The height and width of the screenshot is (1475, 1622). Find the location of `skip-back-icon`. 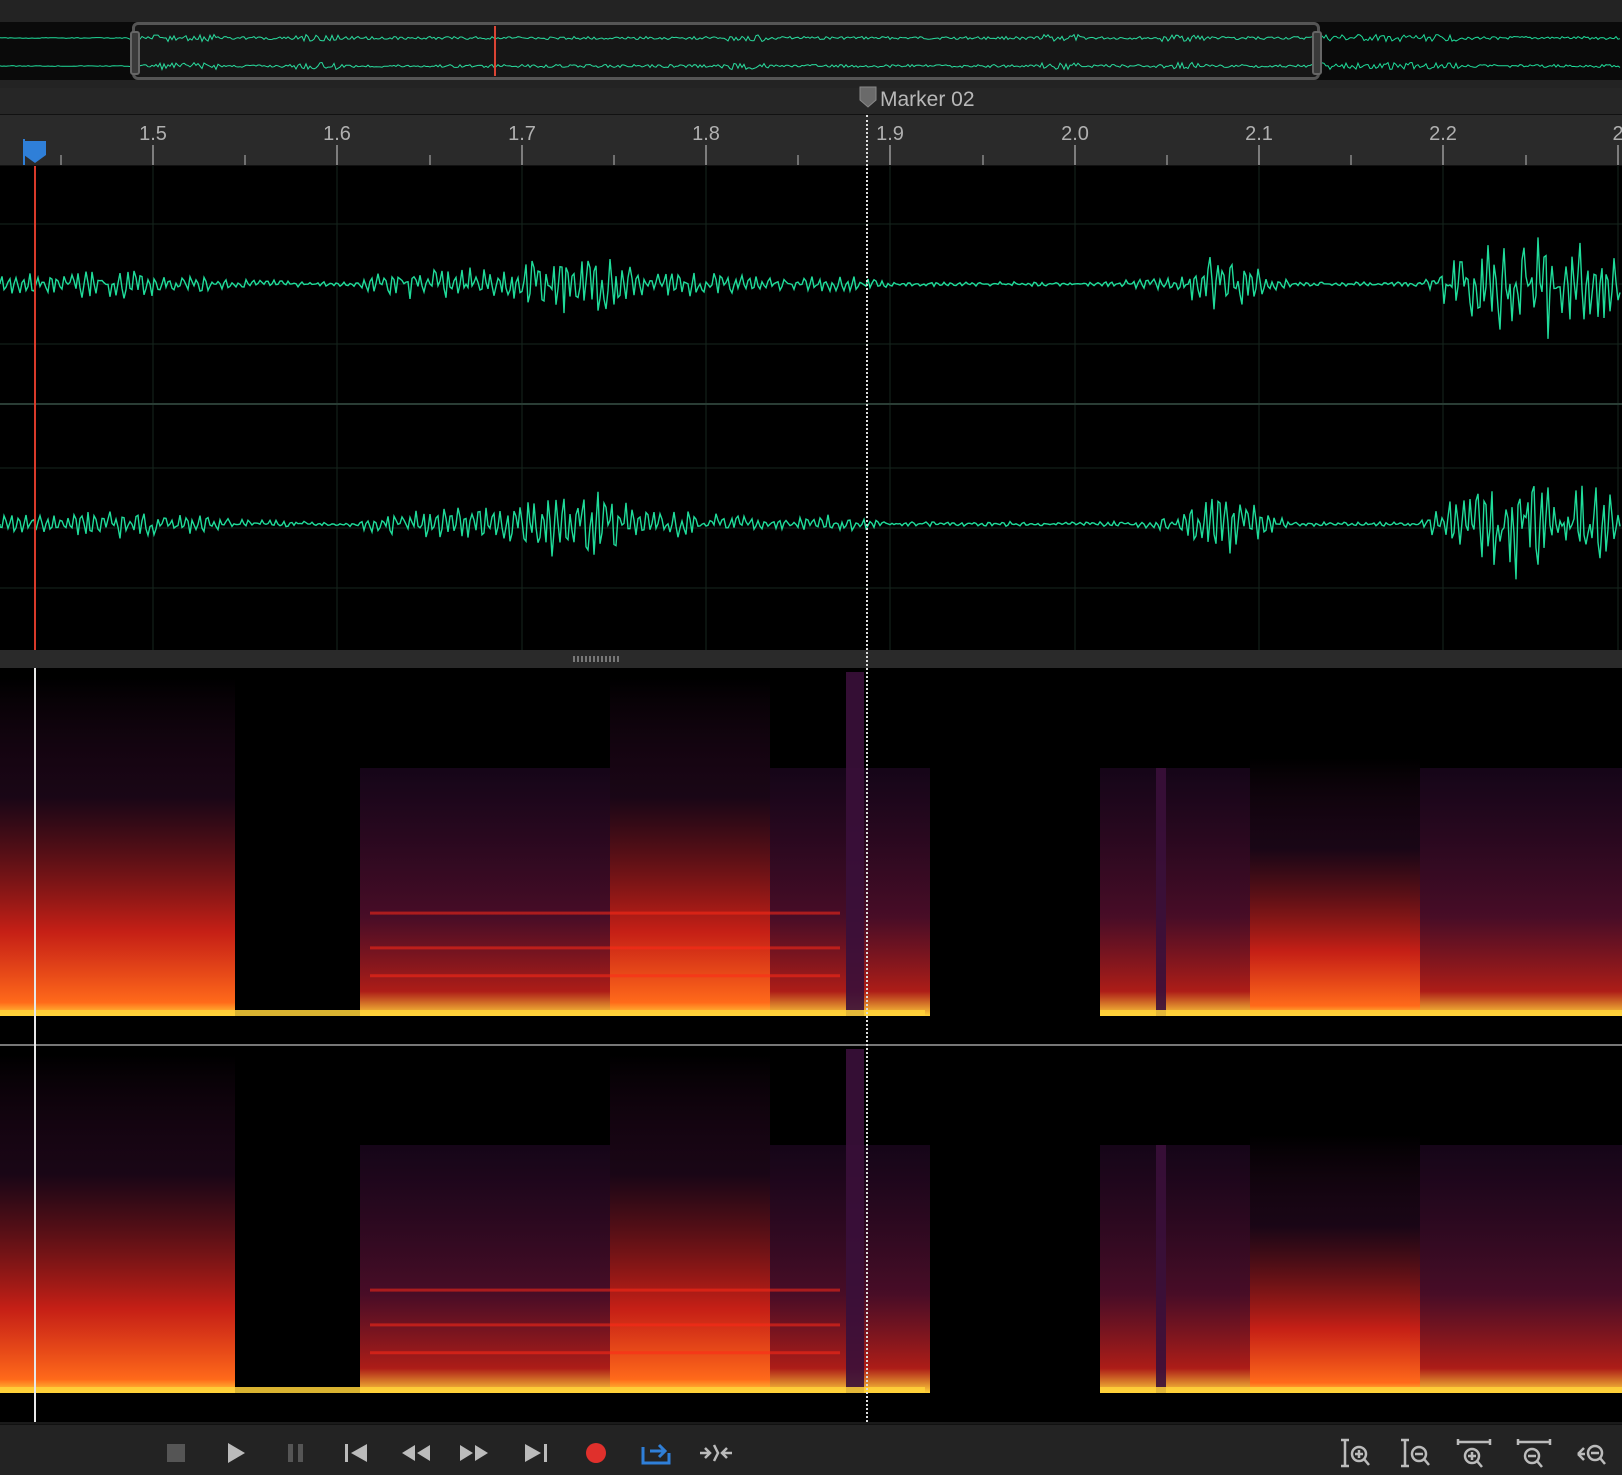

skip-back-icon is located at coordinates (356, 1453).